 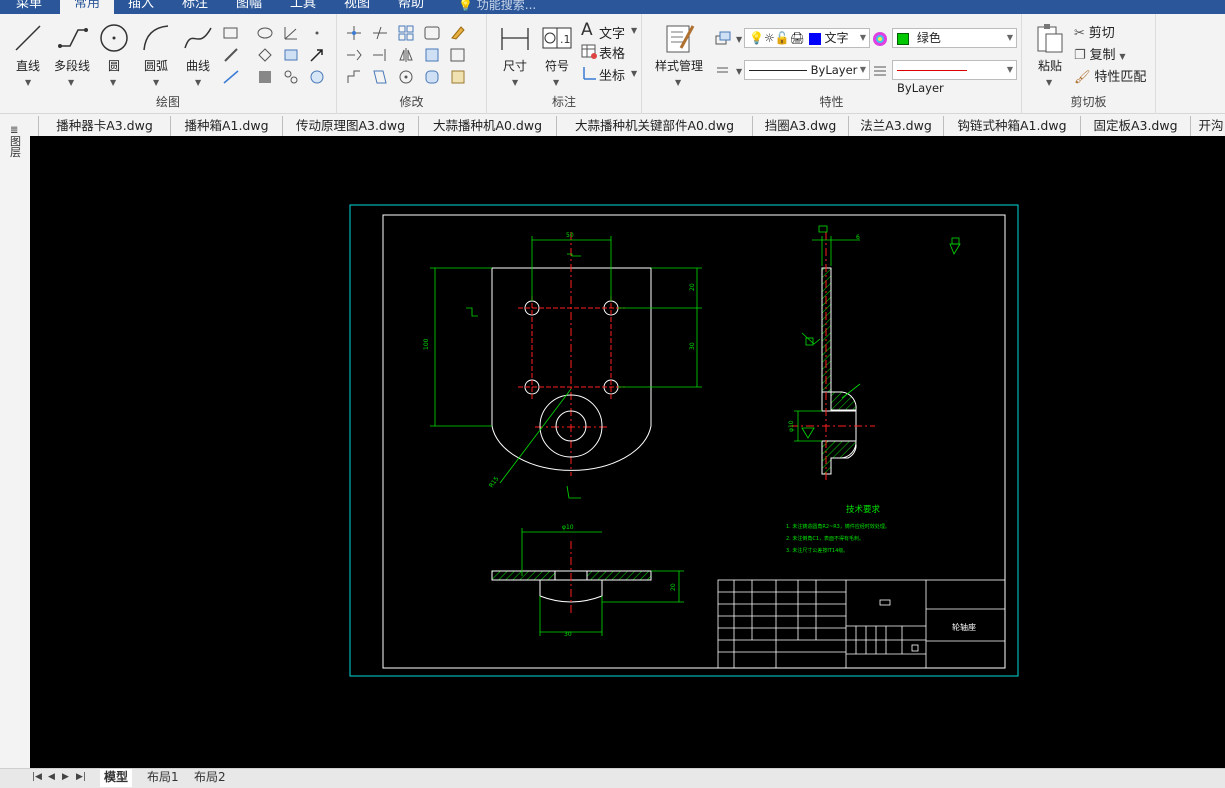 What do you see at coordinates (163, 778) in the screenshot?
I see `layout-tab-1: 布局1` at bounding box center [163, 778].